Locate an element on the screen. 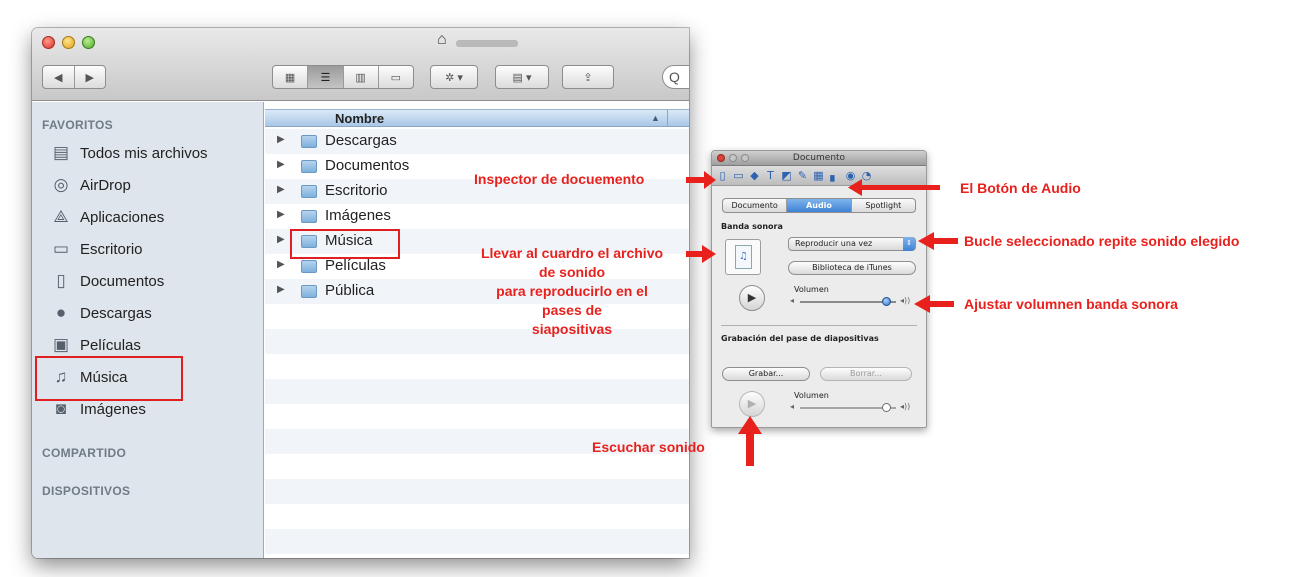 Image resolution: width=1309 pixels, height=577 pixels. arrow-to-play-button is located at coordinates (750, 441).